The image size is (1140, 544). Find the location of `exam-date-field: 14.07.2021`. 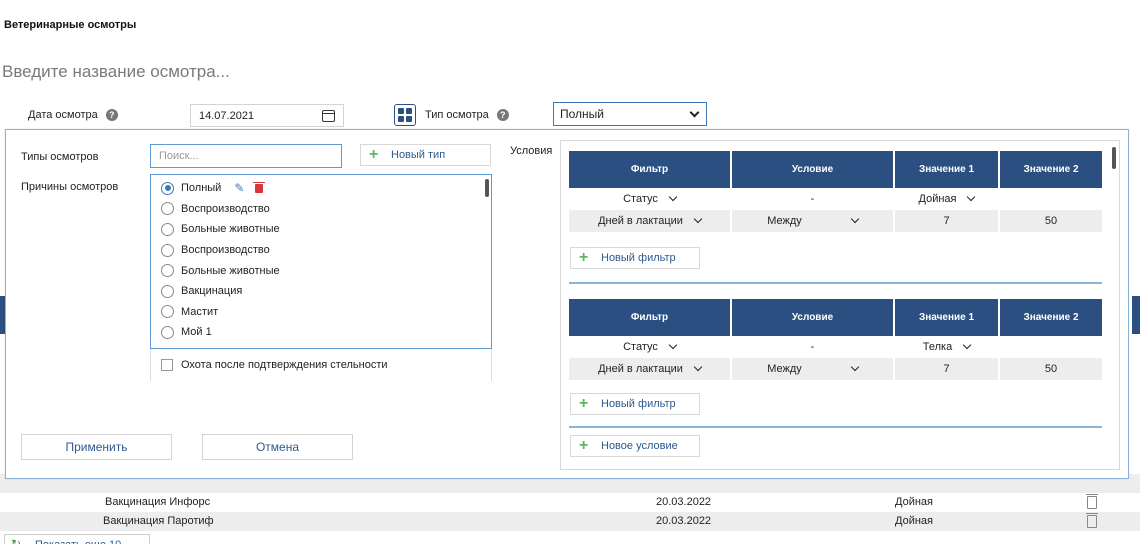

exam-date-field: 14.07.2021 is located at coordinates (267, 115).